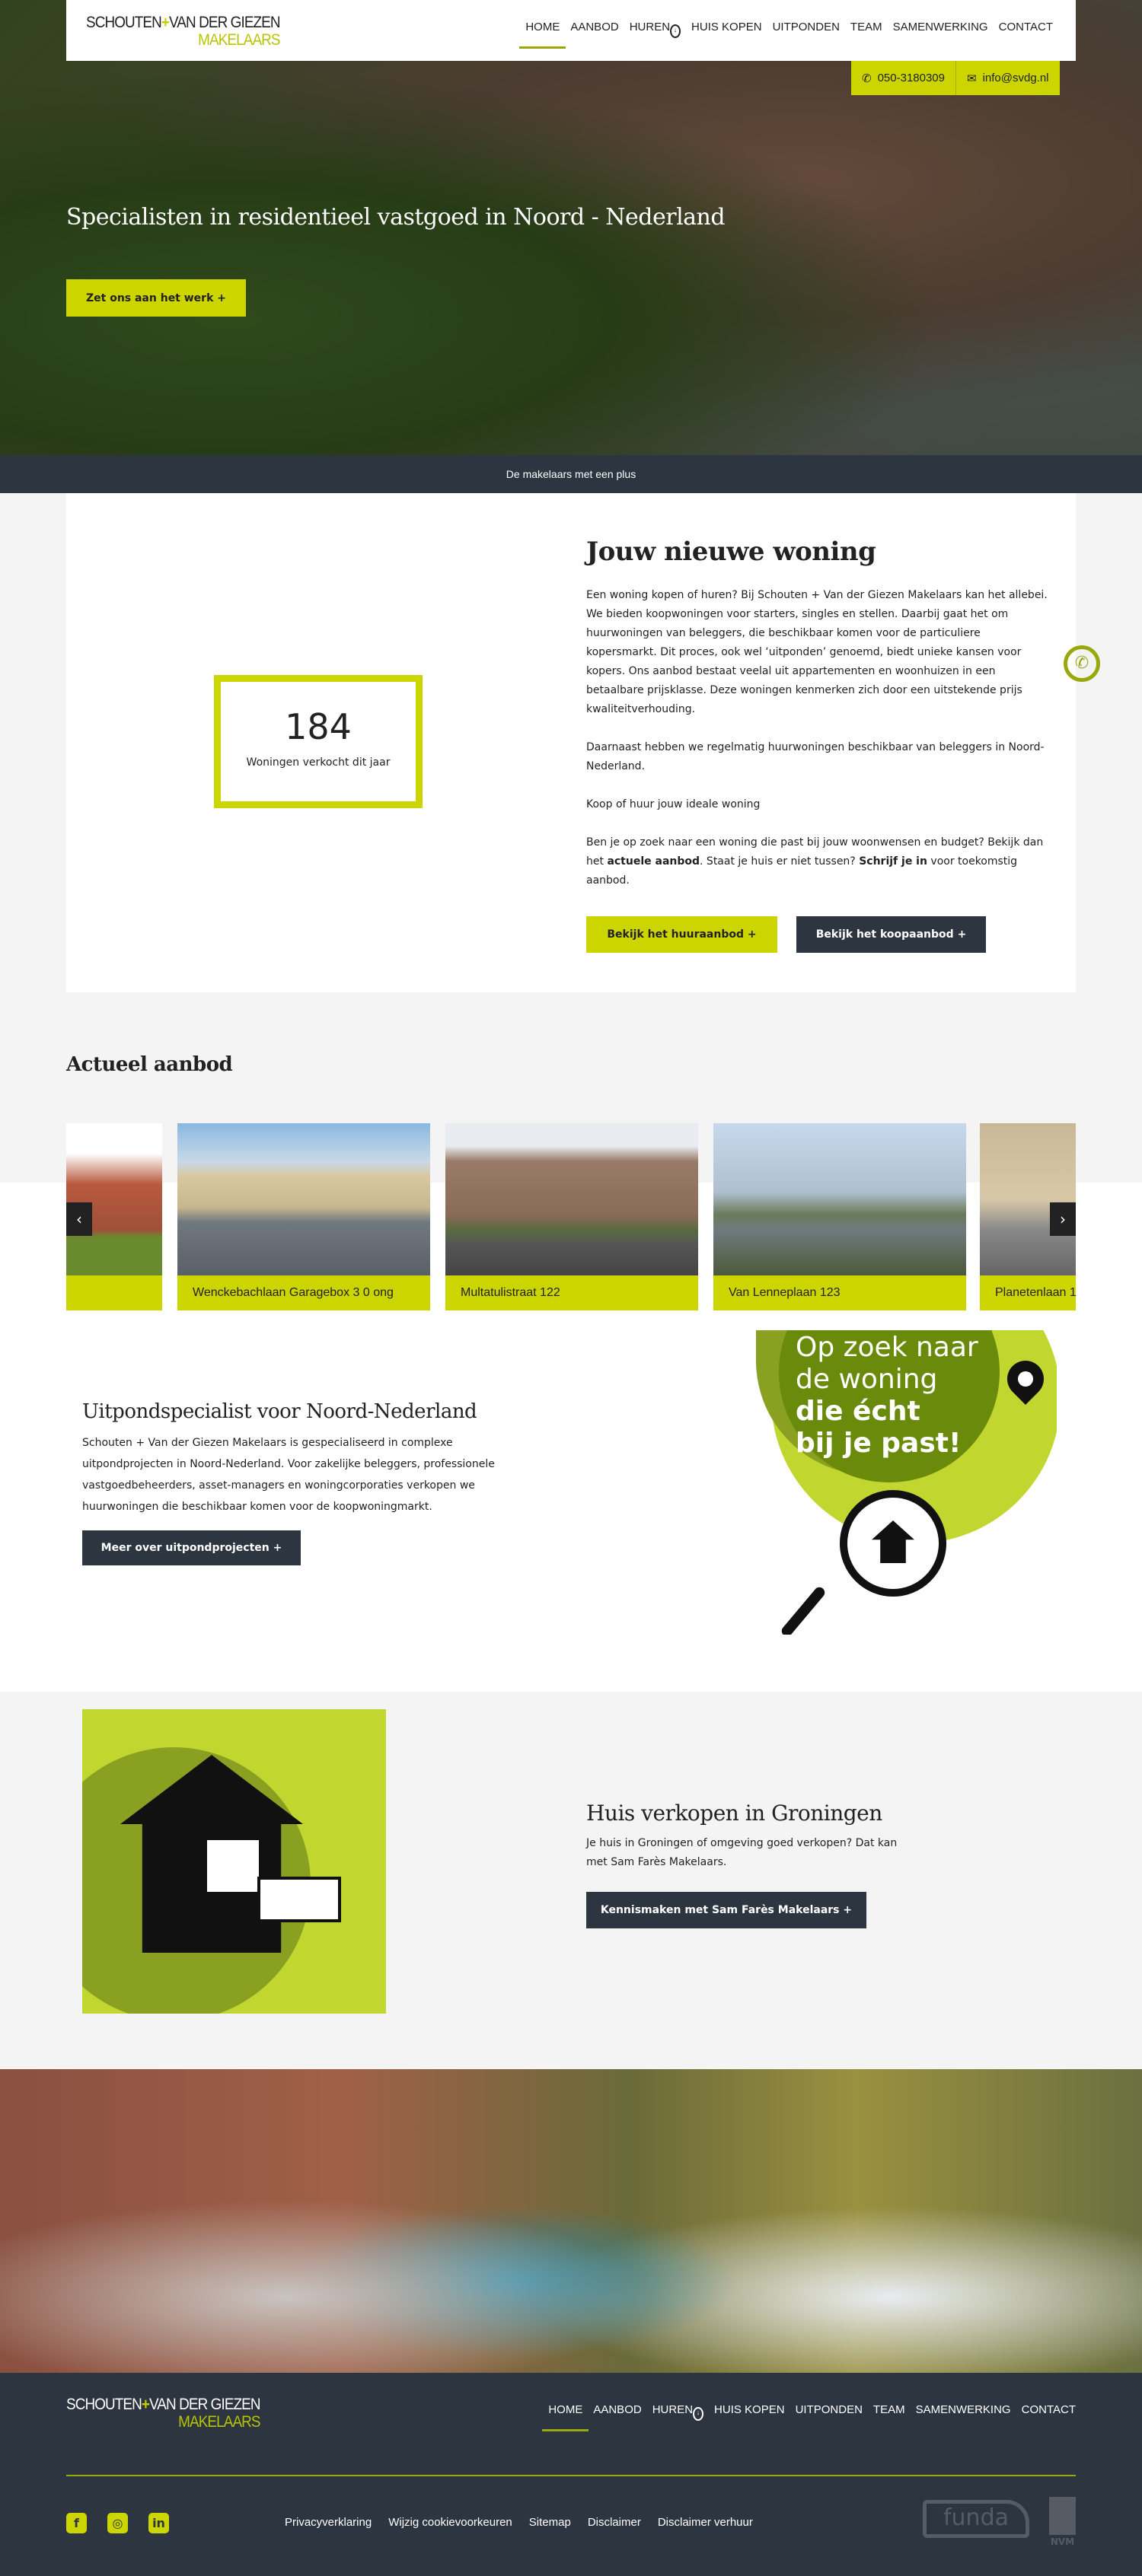 This screenshot has width=1142, height=2576. What do you see at coordinates (731, 552) in the screenshot?
I see `intro-title: Jouw nieuwe woning` at bounding box center [731, 552].